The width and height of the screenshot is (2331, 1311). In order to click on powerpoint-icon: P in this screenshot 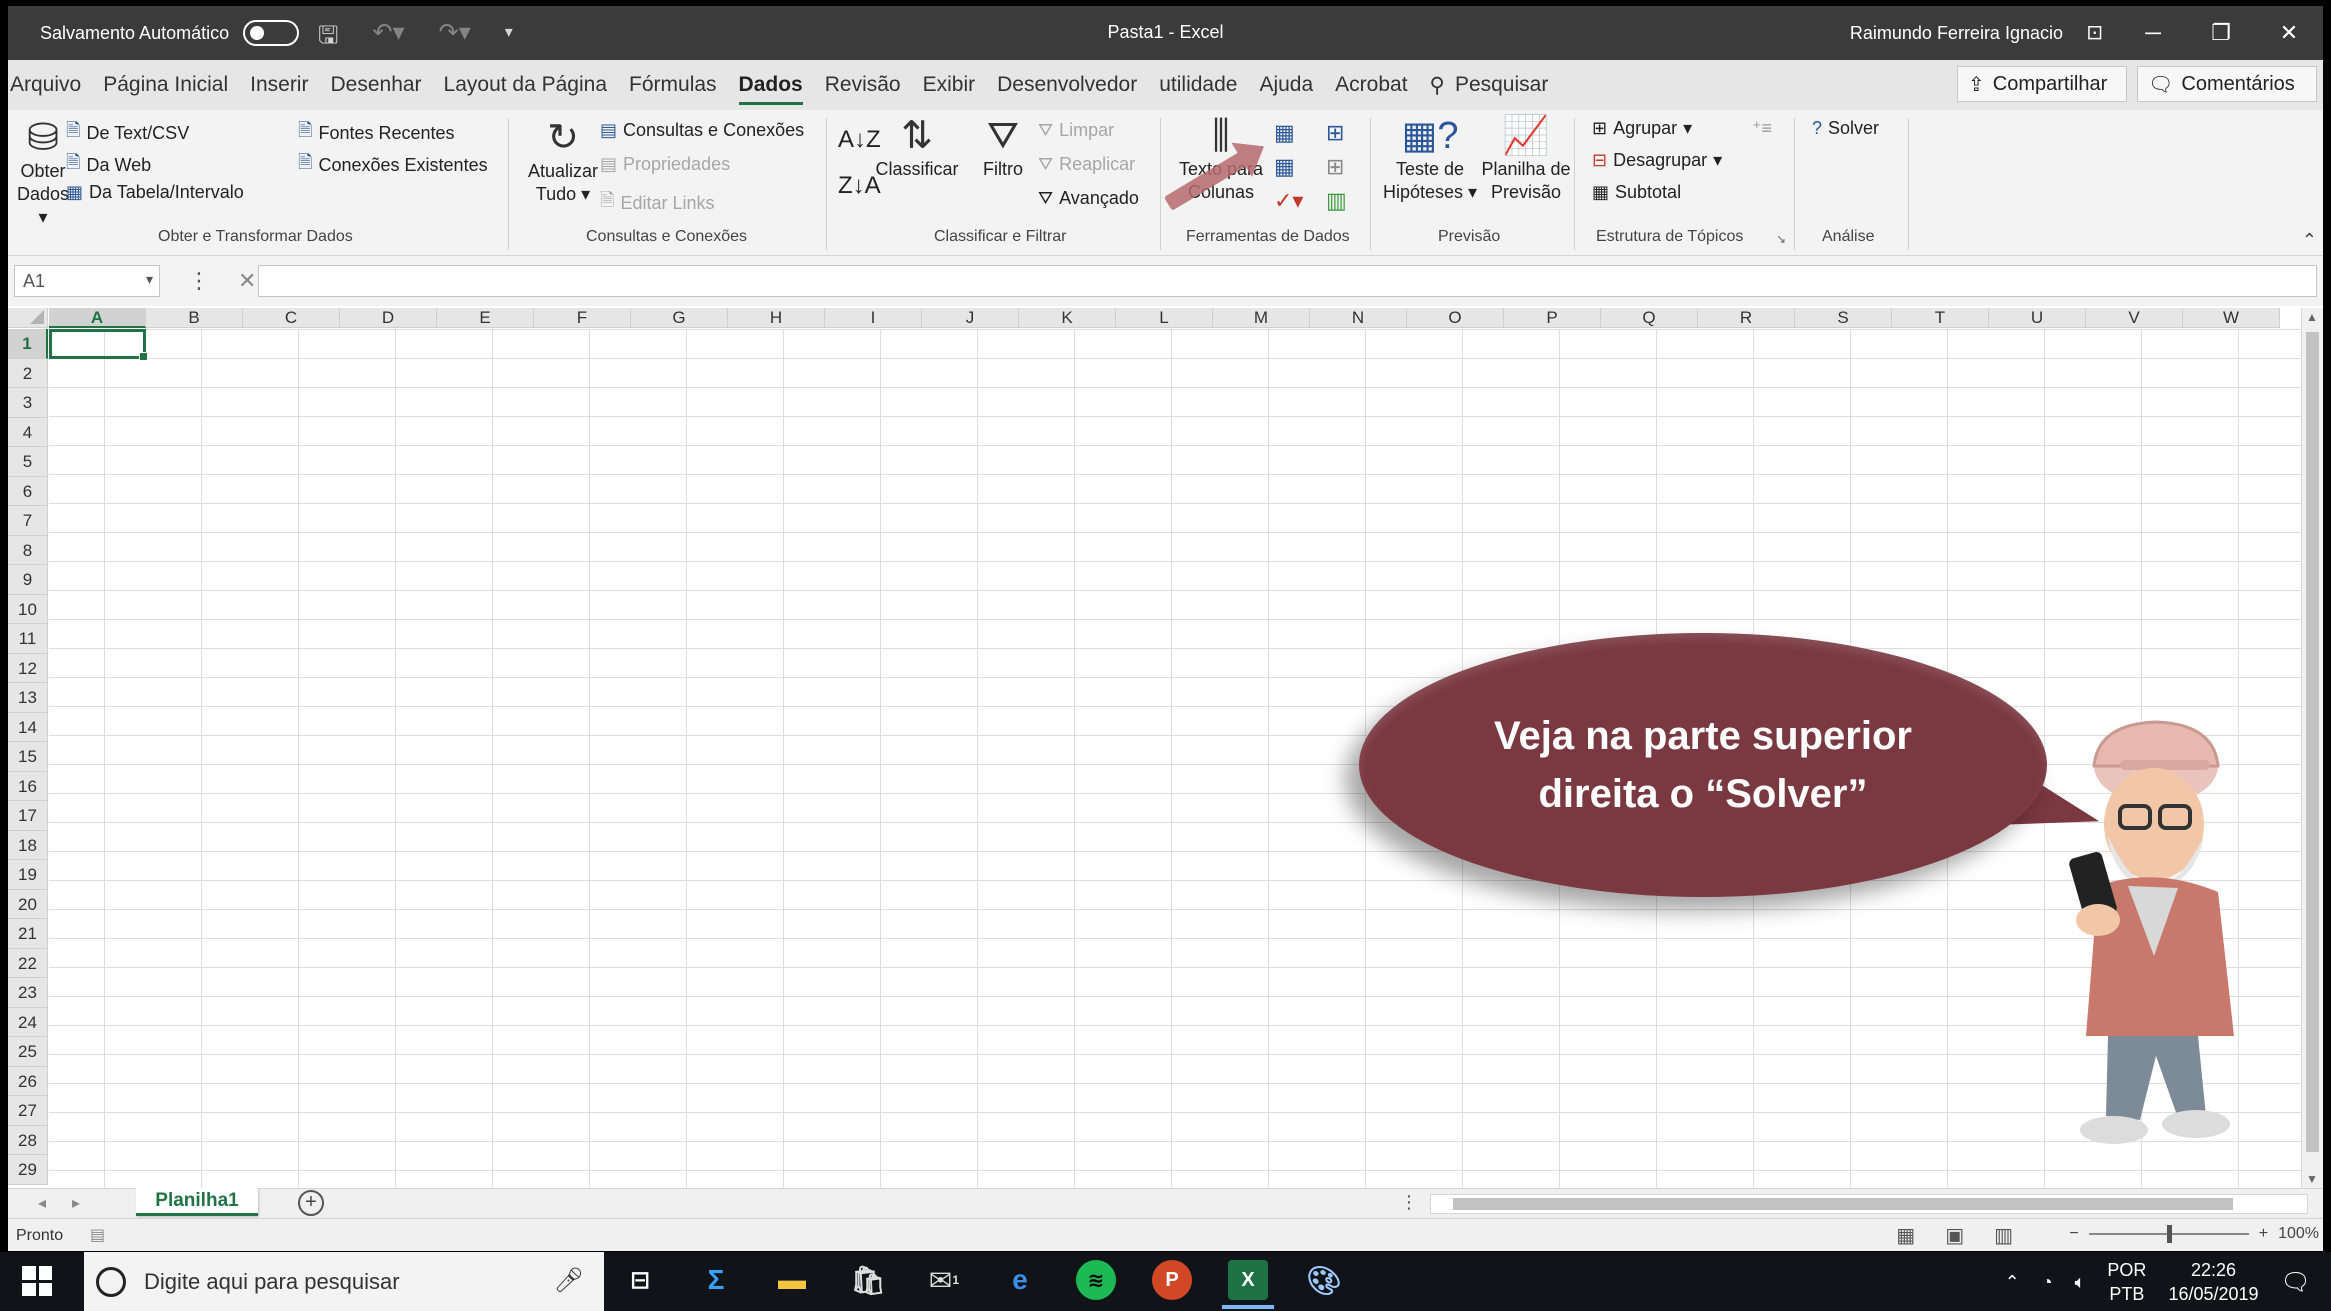, I will do `click(1172, 1280)`.